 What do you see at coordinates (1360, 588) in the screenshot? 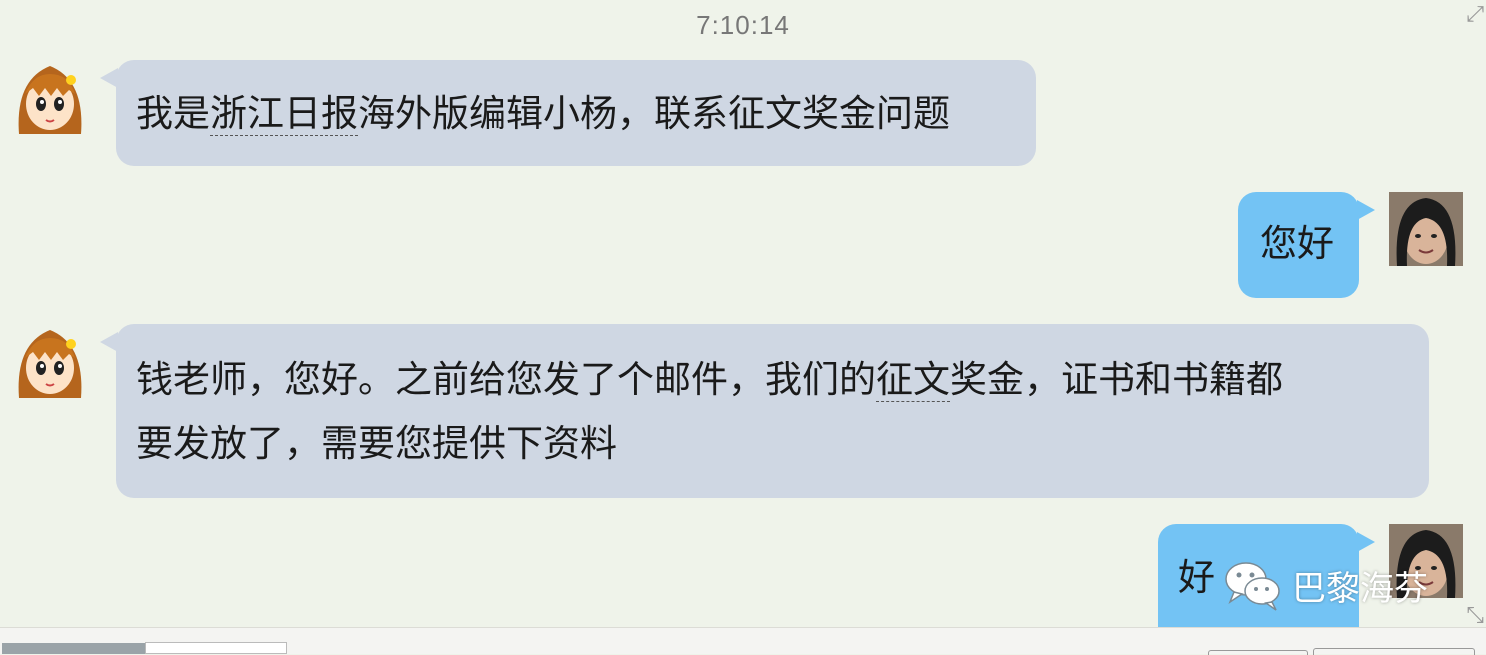
I see `watermark-text: 巴黎海芬` at bounding box center [1360, 588].